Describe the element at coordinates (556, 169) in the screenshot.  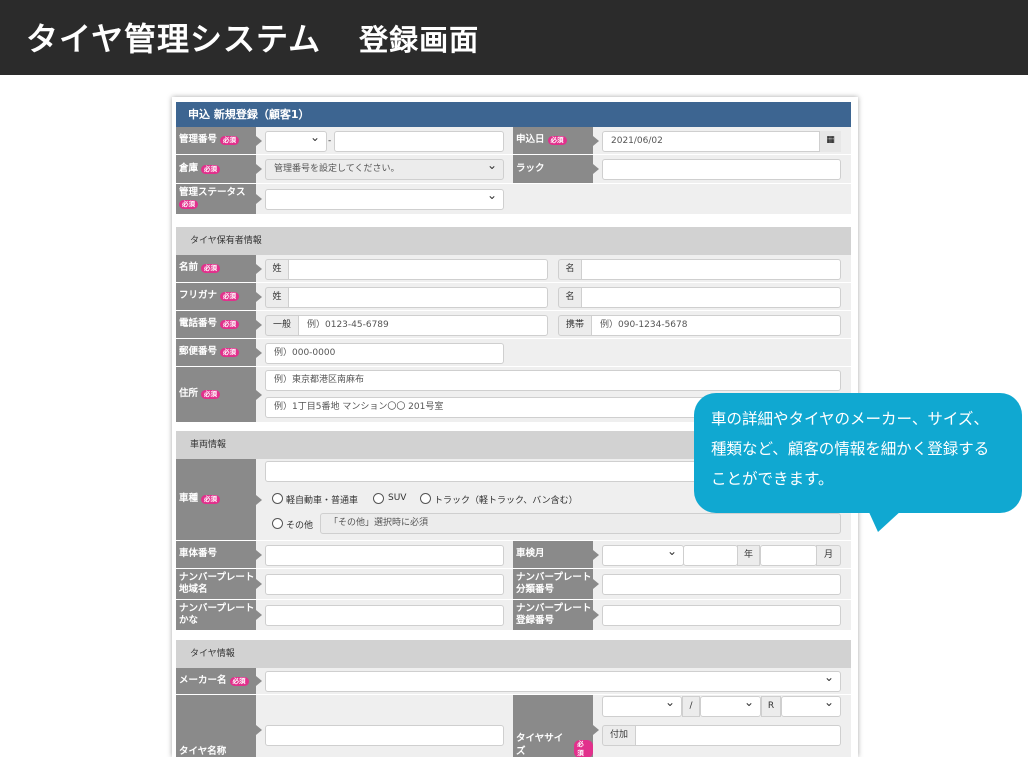
I see `label-rack: ラック` at that location.